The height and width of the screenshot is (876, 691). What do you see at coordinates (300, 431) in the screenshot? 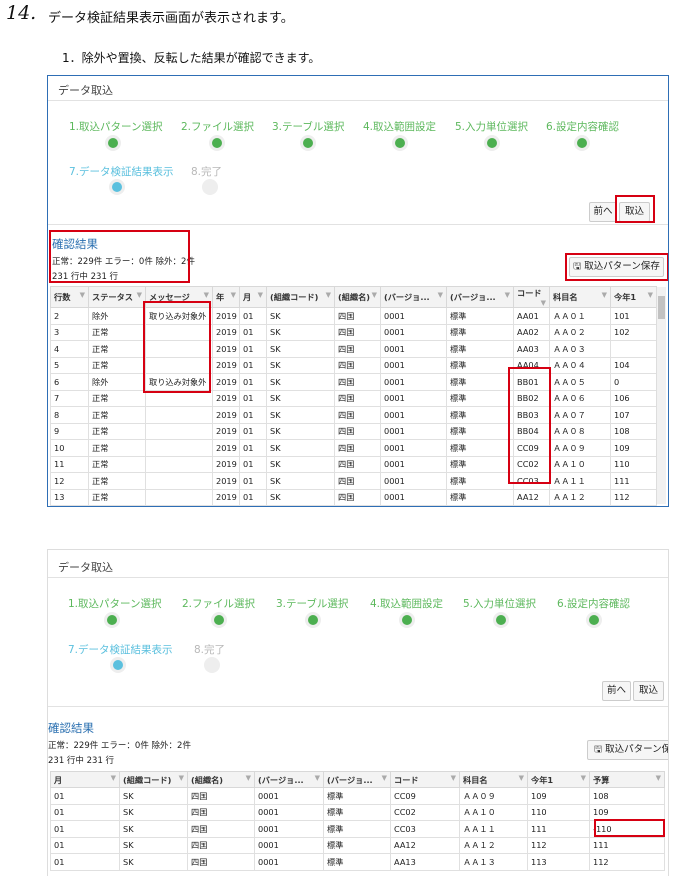
I see `cell-org-code: SK` at bounding box center [300, 431].